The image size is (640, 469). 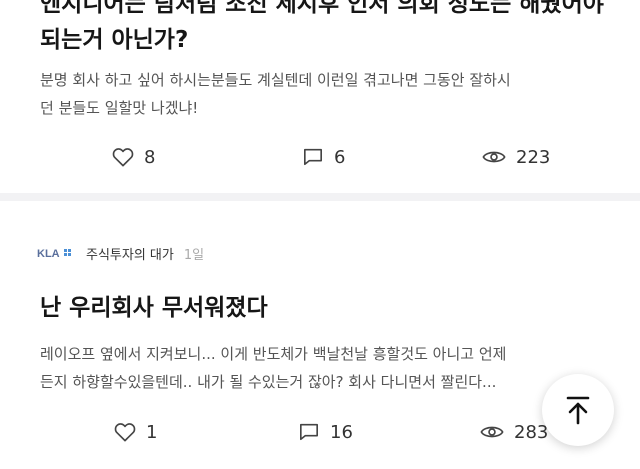 What do you see at coordinates (322, 8) in the screenshot?
I see `post-title-line: 엔지니어는 팀처럼 조진 세지후 인서 의회 정도는 해줬어야` at bounding box center [322, 8].